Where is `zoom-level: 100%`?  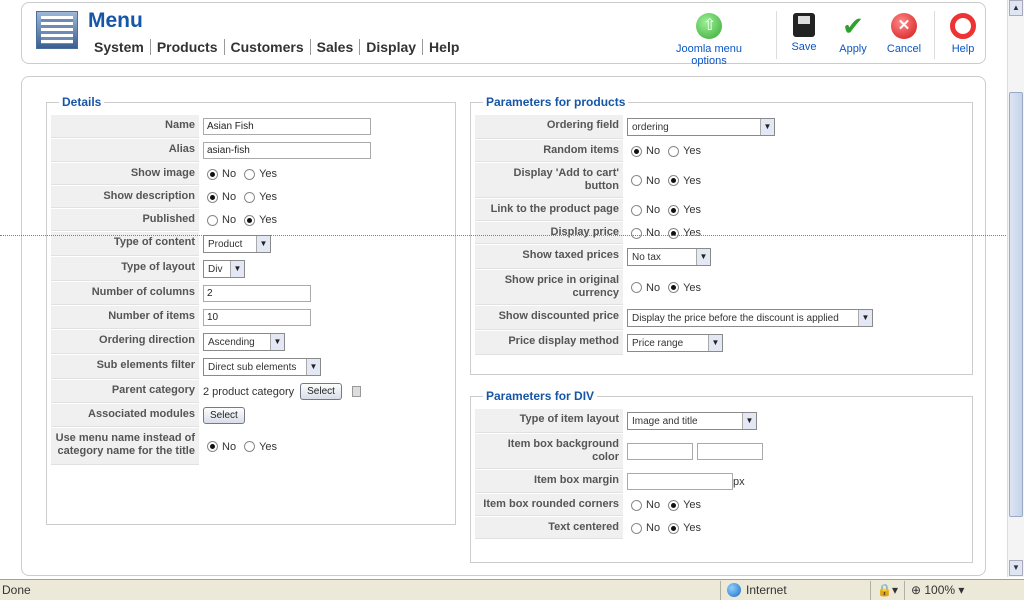 zoom-level: 100% is located at coordinates (940, 590).